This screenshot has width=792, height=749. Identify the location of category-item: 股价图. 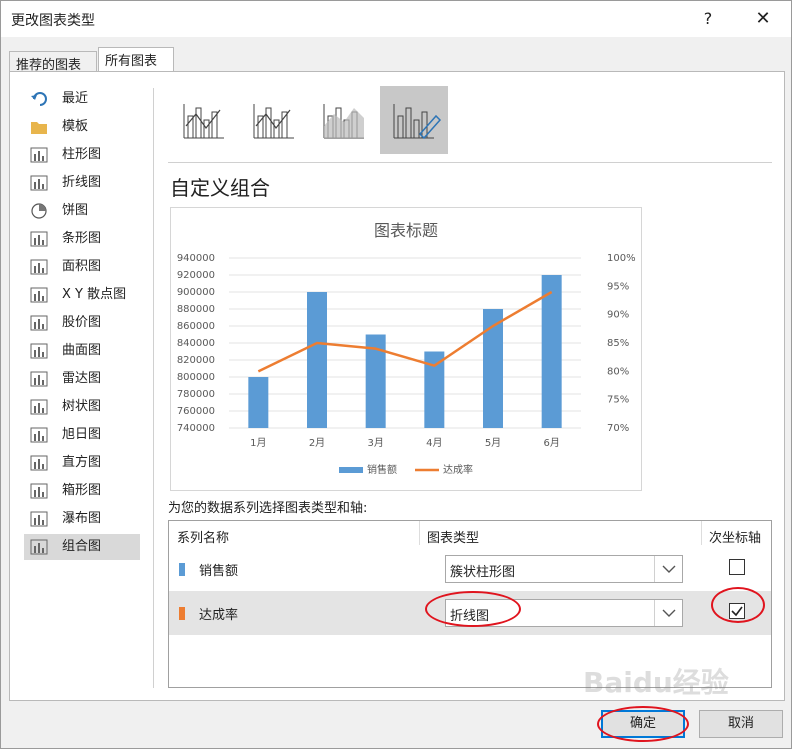
(82, 323).